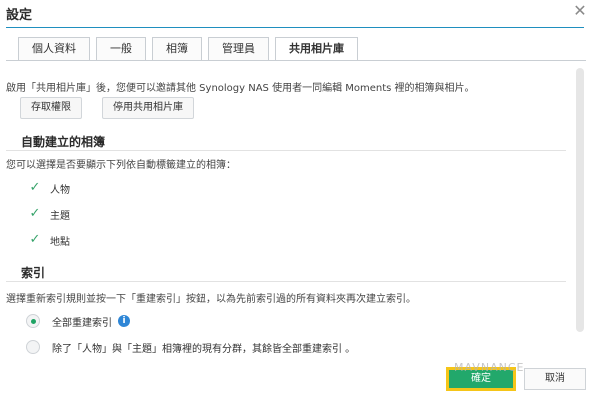 The height and width of the screenshot is (400, 600). What do you see at coordinates (555, 379) in the screenshot?
I see `cancel-button: 取消` at bounding box center [555, 379].